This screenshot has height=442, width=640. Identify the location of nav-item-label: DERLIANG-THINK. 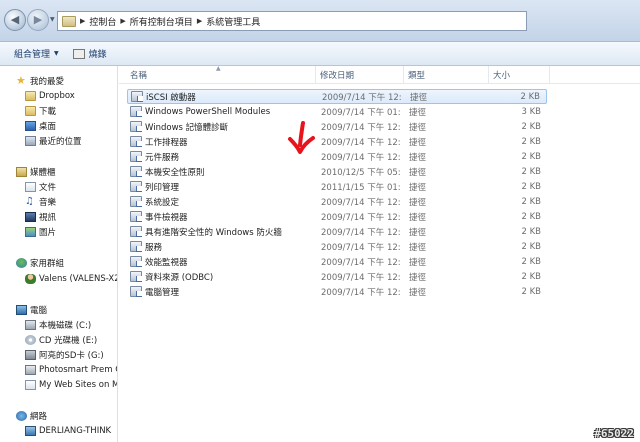
(75, 430).